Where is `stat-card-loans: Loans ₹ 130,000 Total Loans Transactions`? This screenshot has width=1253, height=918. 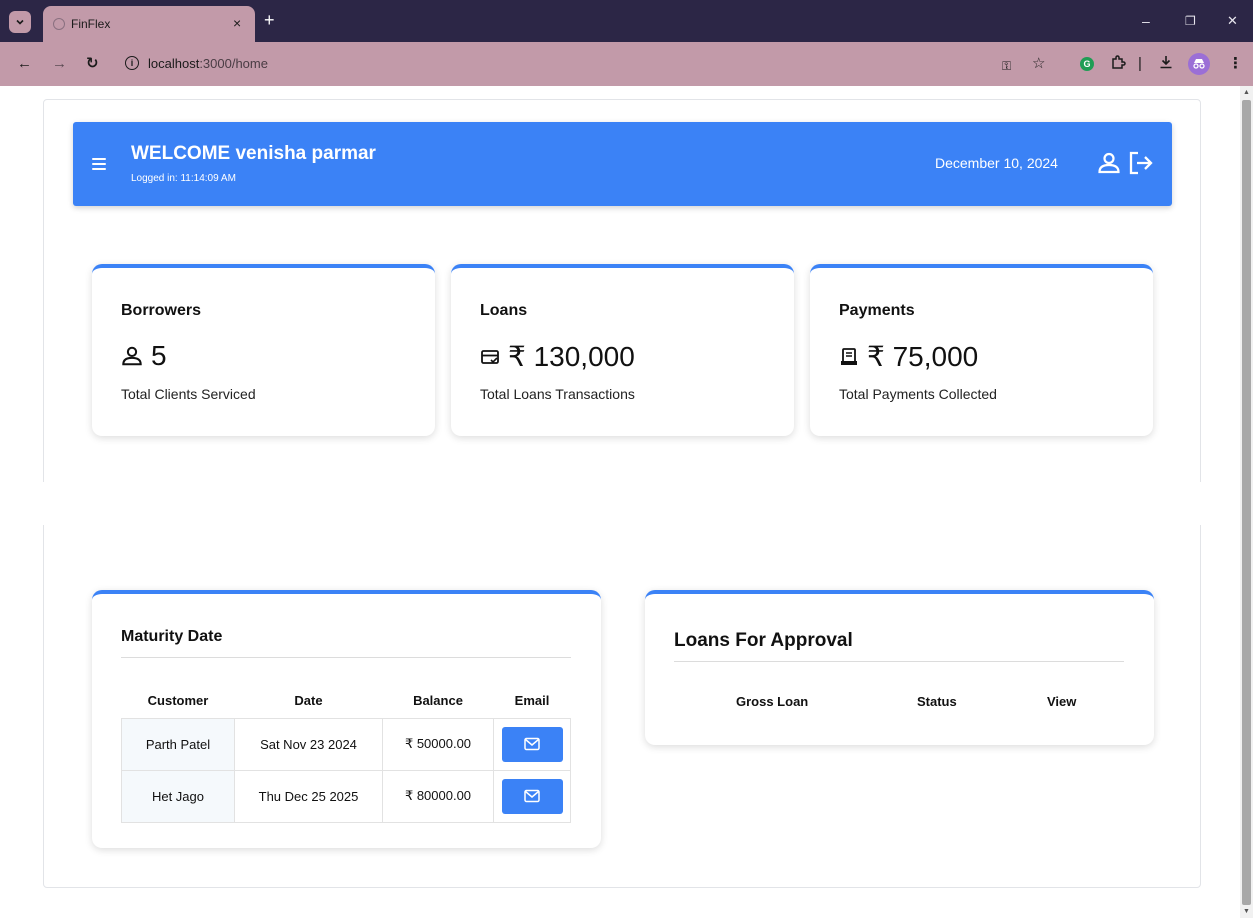
stat-card-loans: Loans ₹ 130,000 Total Loans Transactions is located at coordinates (622, 350).